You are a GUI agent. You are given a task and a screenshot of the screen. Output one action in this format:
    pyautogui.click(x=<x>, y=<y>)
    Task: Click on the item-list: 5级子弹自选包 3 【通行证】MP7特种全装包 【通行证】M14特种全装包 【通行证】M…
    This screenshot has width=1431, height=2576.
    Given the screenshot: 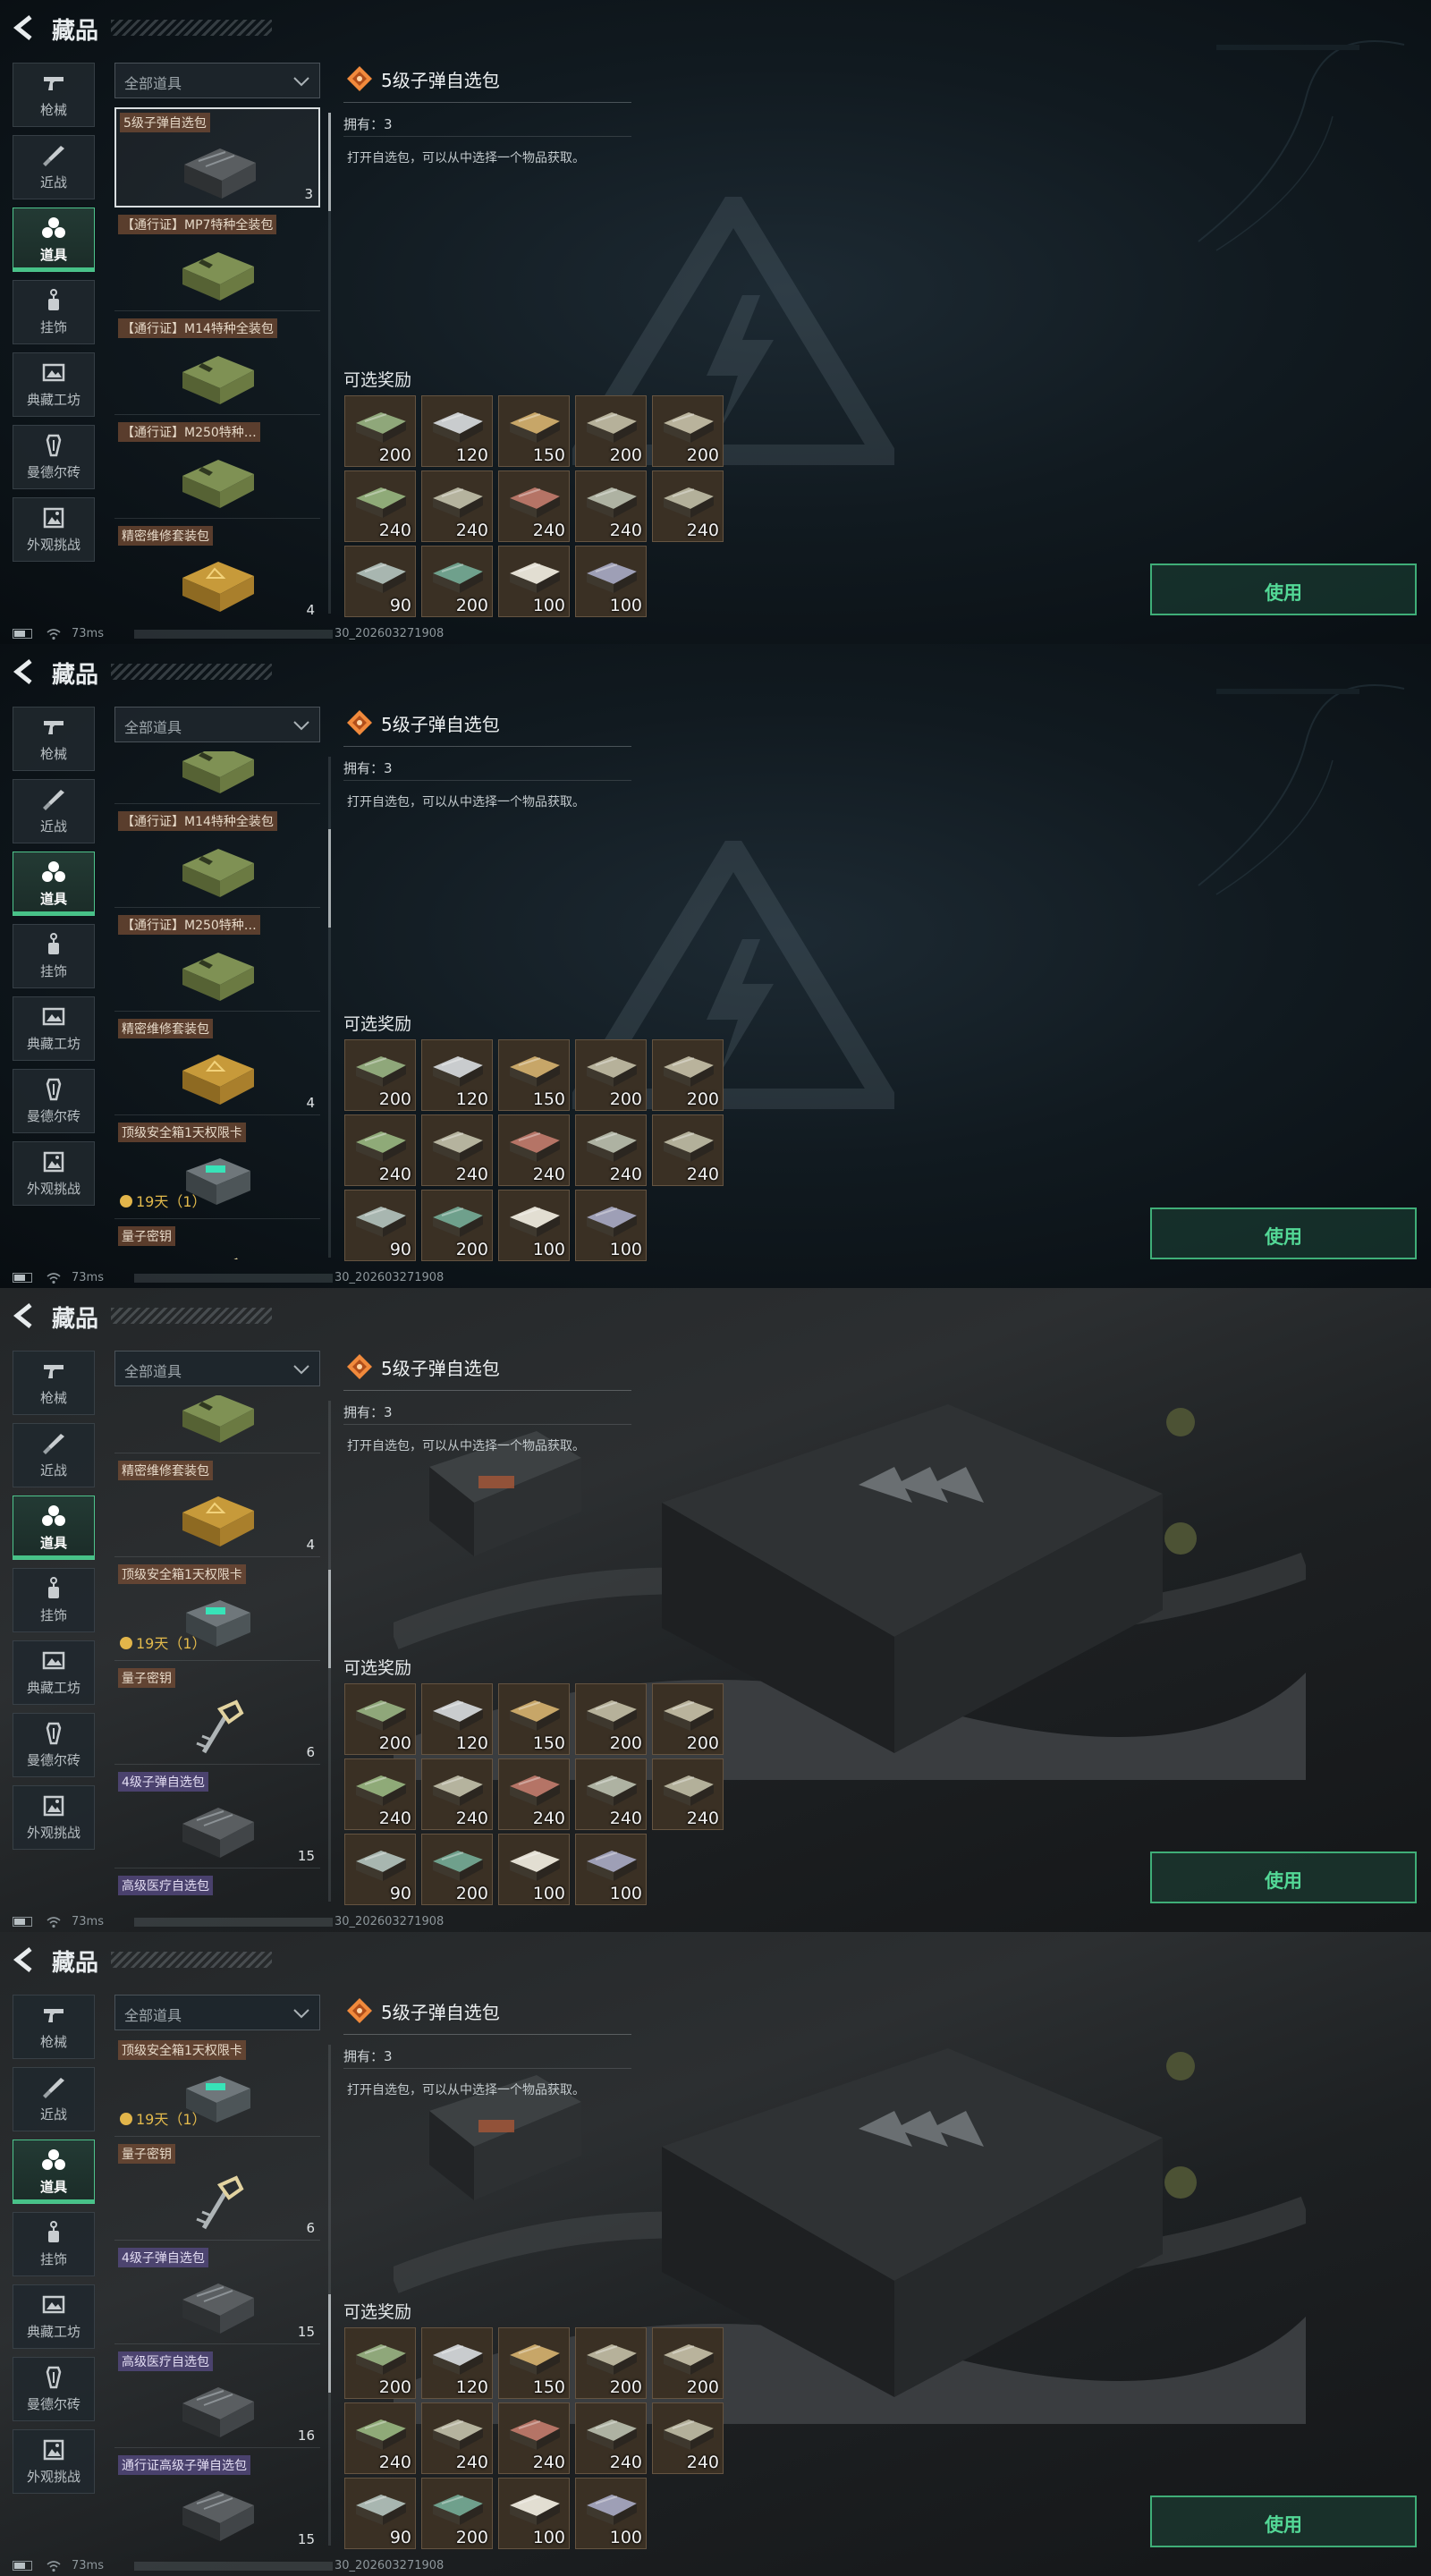 What is the action you would take?
    pyautogui.click(x=219, y=361)
    